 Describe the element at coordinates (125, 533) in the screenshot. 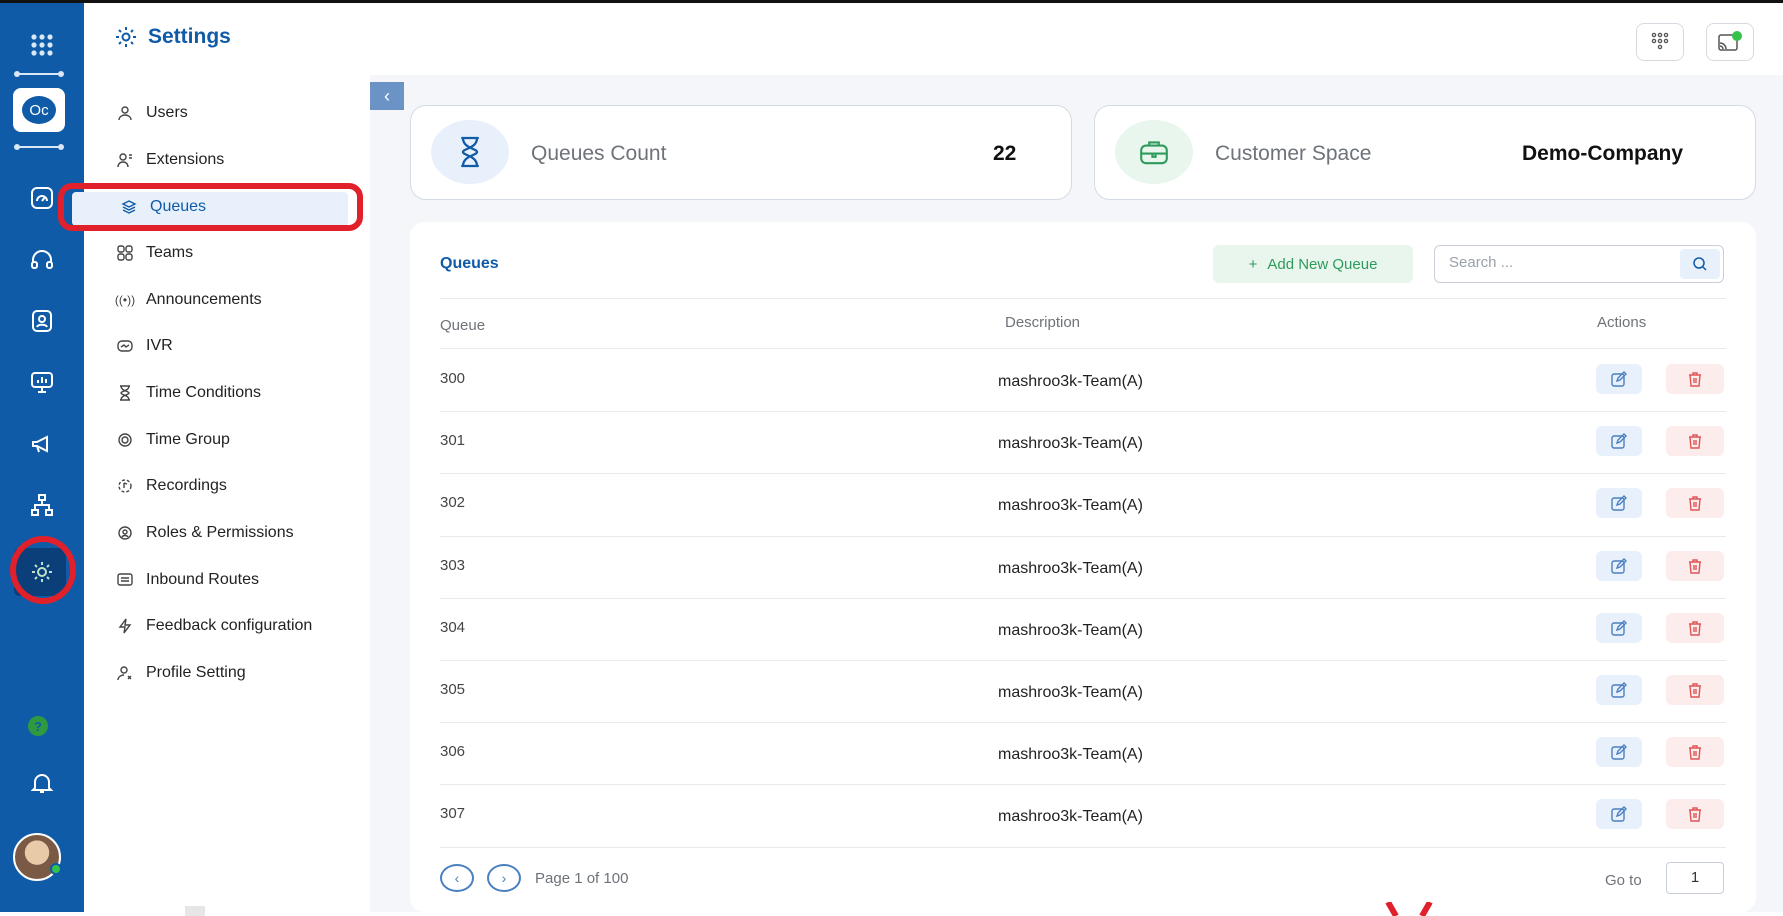

I see `roles-icon` at that location.